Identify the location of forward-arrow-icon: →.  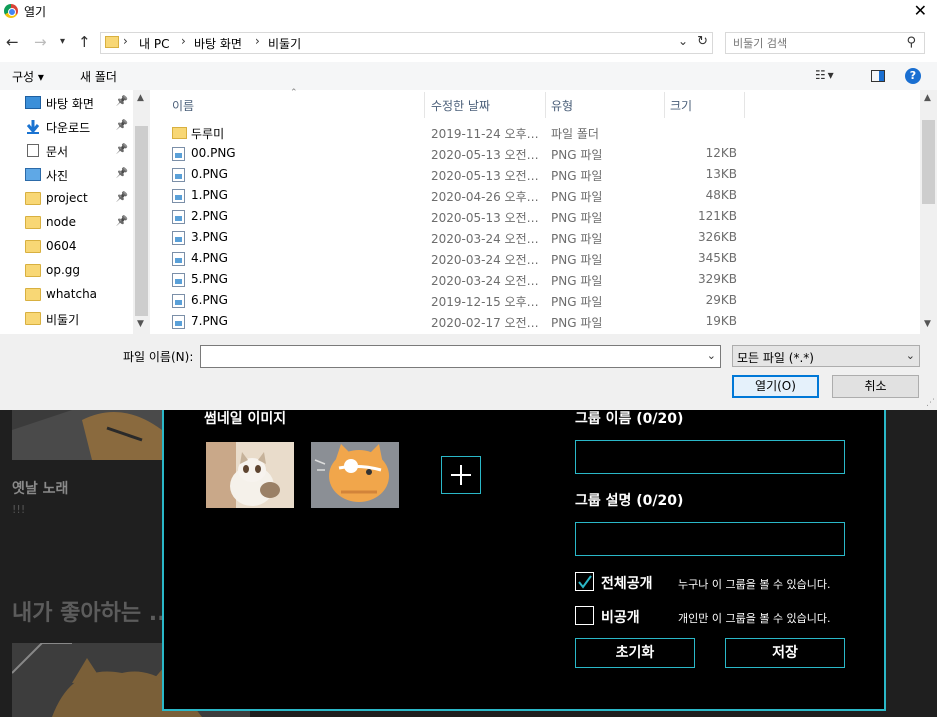
(40, 42).